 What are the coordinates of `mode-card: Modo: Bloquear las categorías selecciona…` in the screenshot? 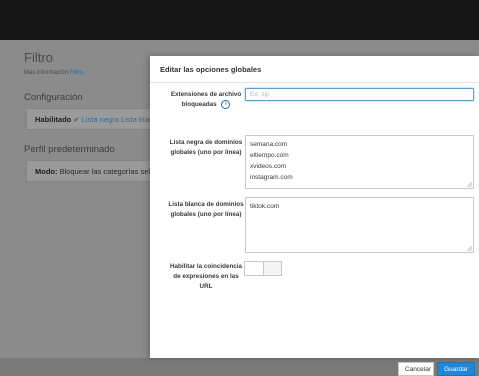 It's located at (96, 171).